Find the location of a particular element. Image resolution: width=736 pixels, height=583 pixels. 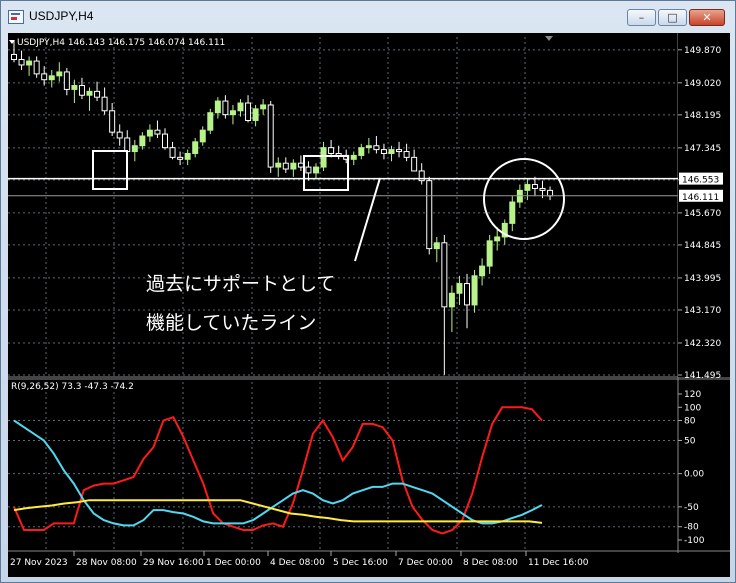

time-tick-label: 28 Nov 08:00 is located at coordinates (106, 563).